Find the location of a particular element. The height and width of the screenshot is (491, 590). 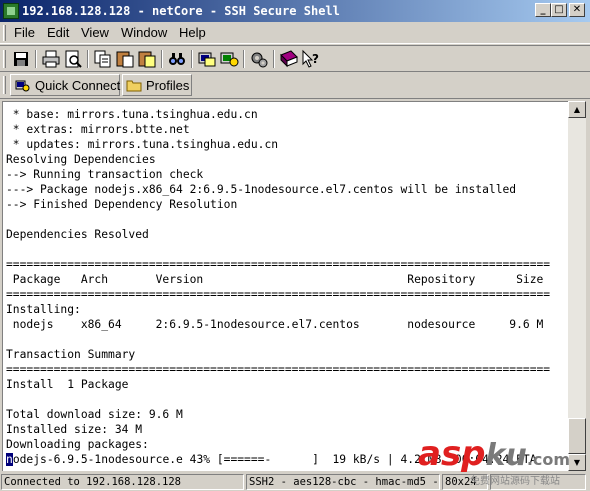

terminal-cursor: n is located at coordinates (9, 459).